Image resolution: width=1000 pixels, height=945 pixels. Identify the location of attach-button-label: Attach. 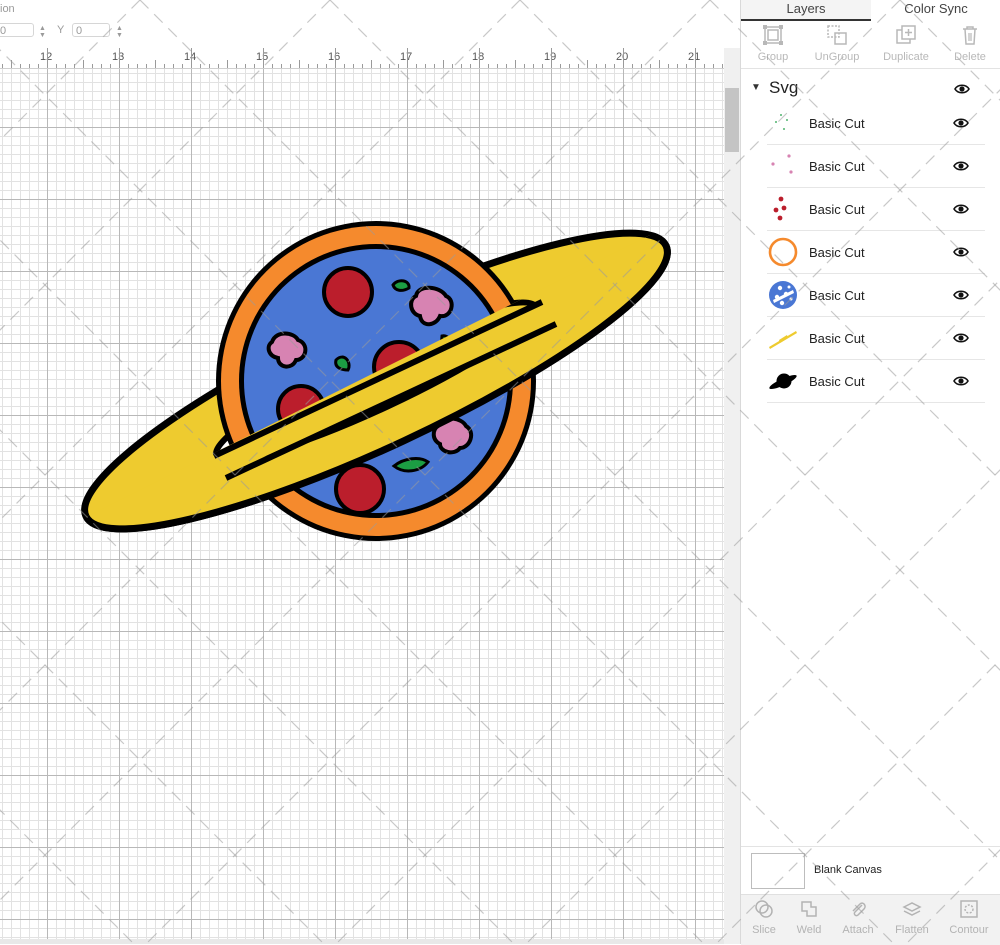
(858, 930).